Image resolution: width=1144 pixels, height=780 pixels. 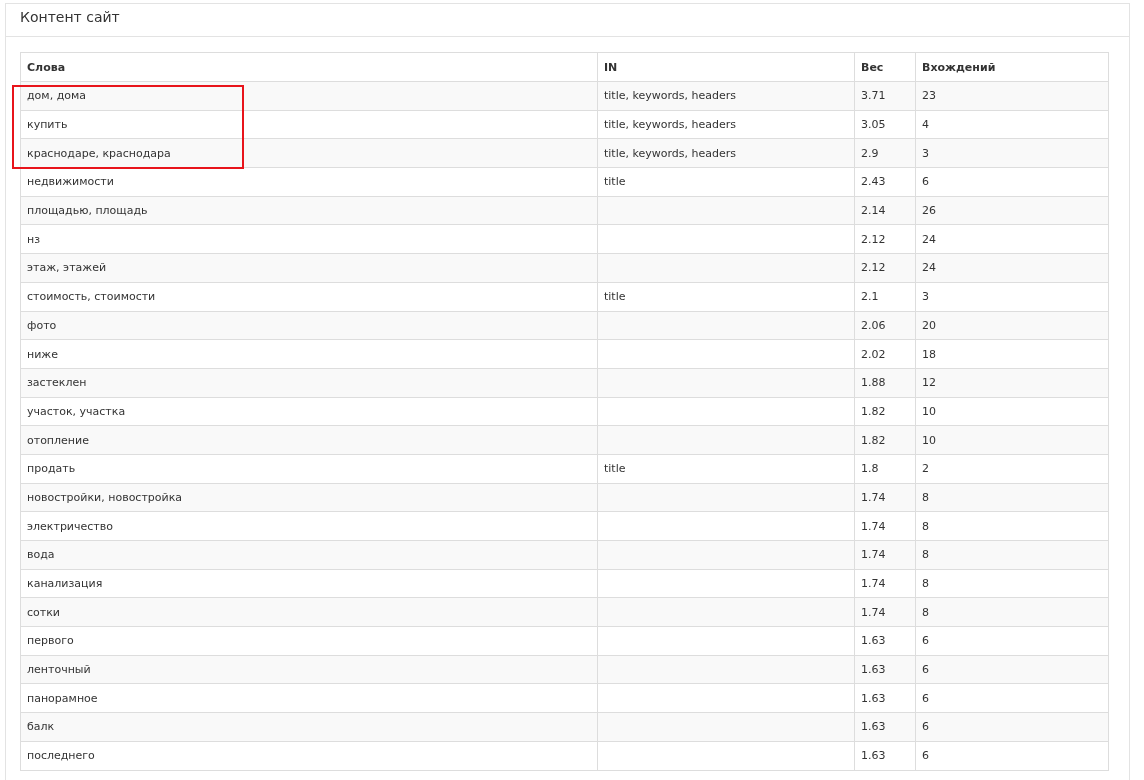 What do you see at coordinates (309, 268) in the screenshot?
I see `table-cell: этаж, этажей` at bounding box center [309, 268].